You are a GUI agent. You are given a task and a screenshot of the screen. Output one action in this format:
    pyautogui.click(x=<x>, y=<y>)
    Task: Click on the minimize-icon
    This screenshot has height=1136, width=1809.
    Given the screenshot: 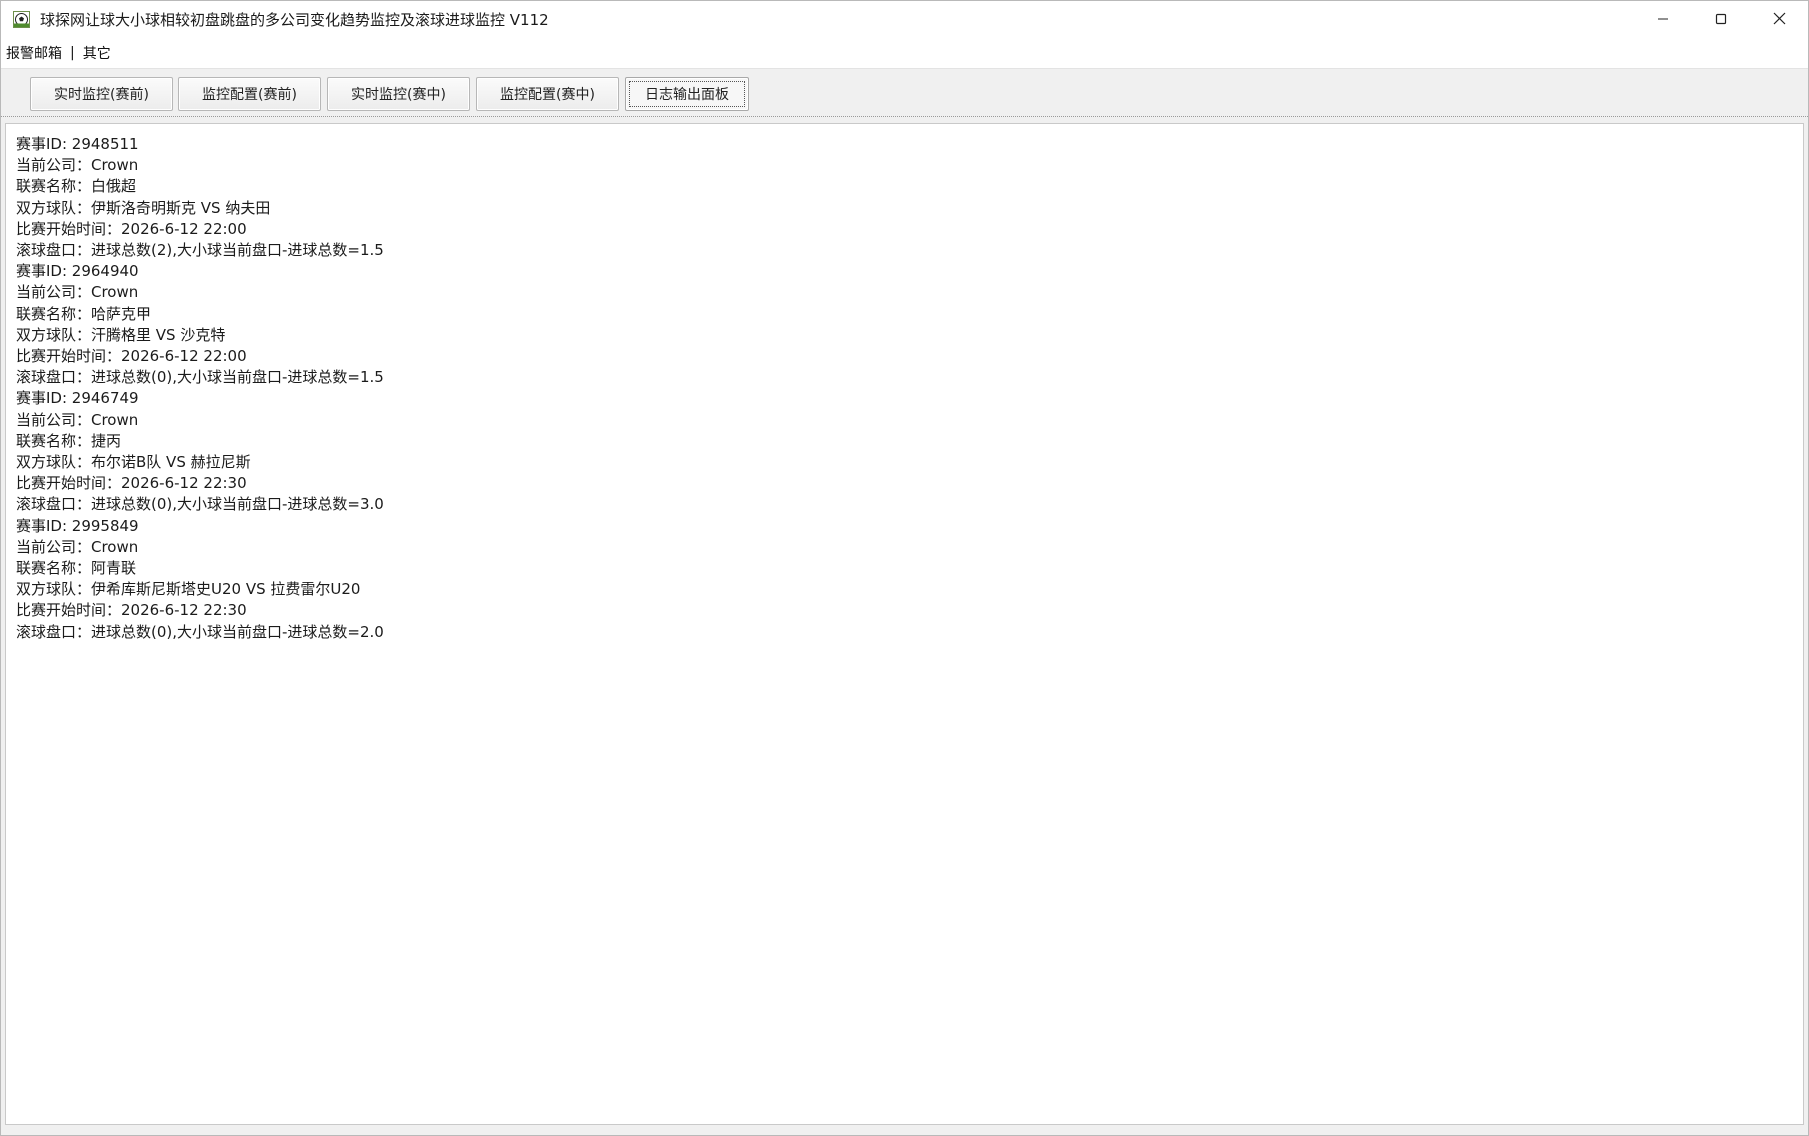 What is the action you would take?
    pyautogui.click(x=1663, y=19)
    